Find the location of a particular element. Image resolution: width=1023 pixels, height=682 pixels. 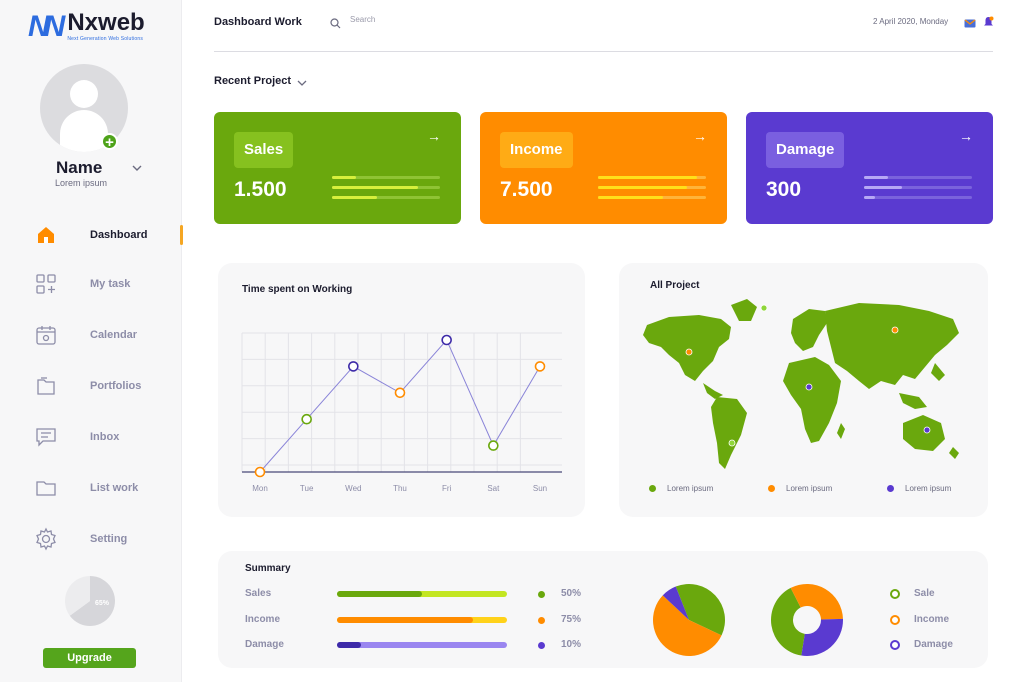

brand-tagline: Next Generation Web Solutions is located at coordinates (105, 39).